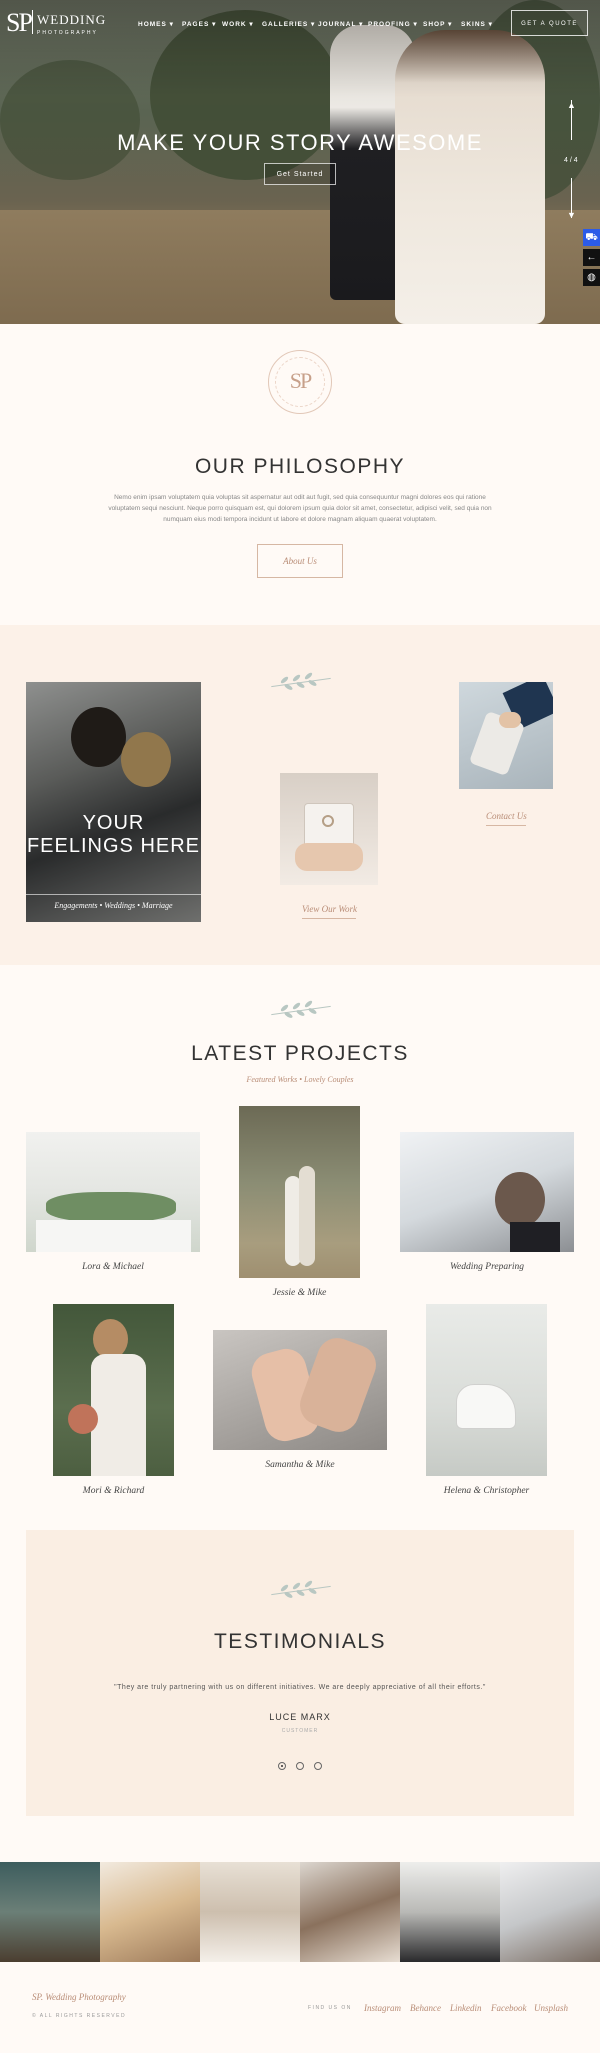  What do you see at coordinates (156, 24) in the screenshot?
I see `nav-homes: HOMES ▾` at bounding box center [156, 24].